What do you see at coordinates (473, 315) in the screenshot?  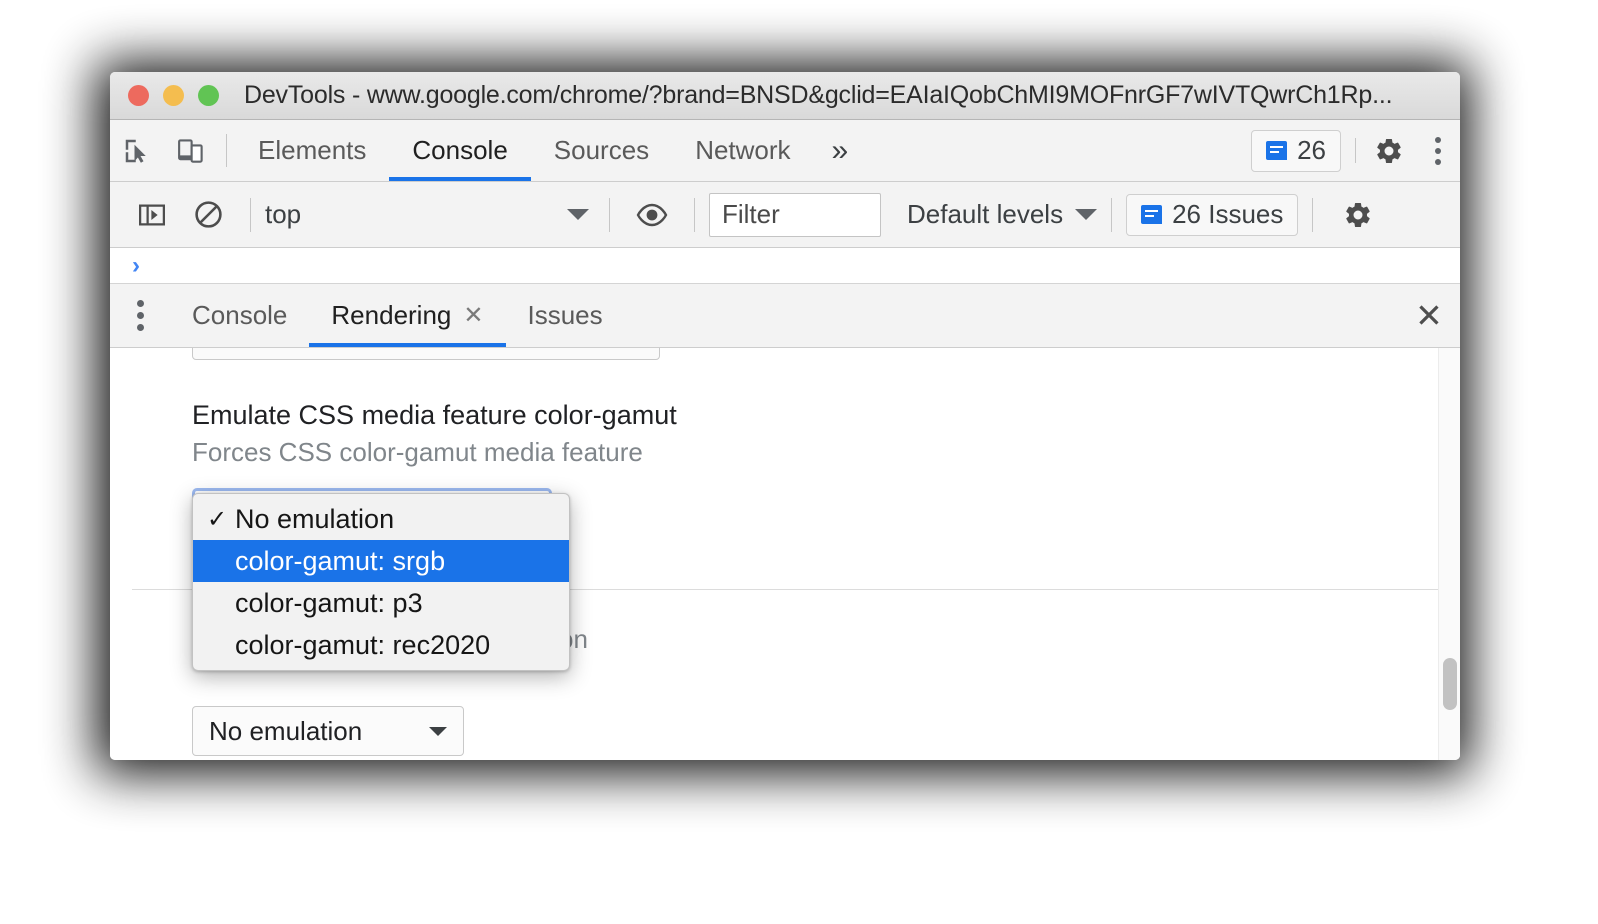 I see `close-rendering-tab-icon: ✕` at bounding box center [473, 315].